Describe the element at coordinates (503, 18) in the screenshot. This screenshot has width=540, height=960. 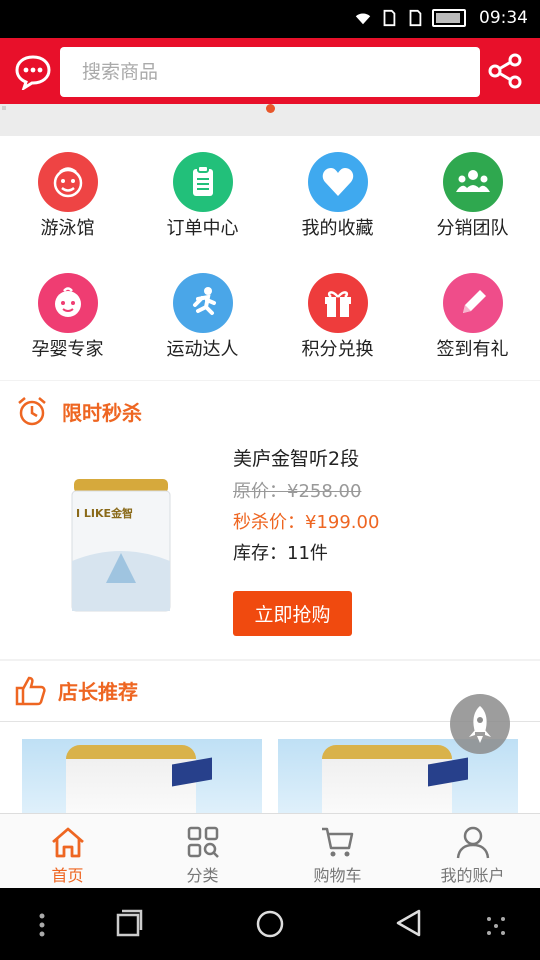
I see `status-time: 09:34` at that location.